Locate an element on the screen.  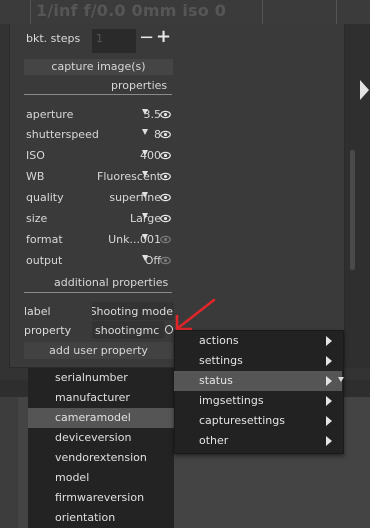
bkt-plus-button: + is located at coordinates (163, 36).